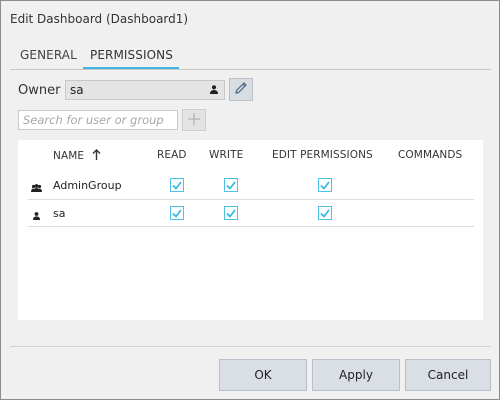 This screenshot has height=400, width=500. What do you see at coordinates (87, 185) in the screenshot?
I see `row-name-admingroup: AdminGroup` at bounding box center [87, 185].